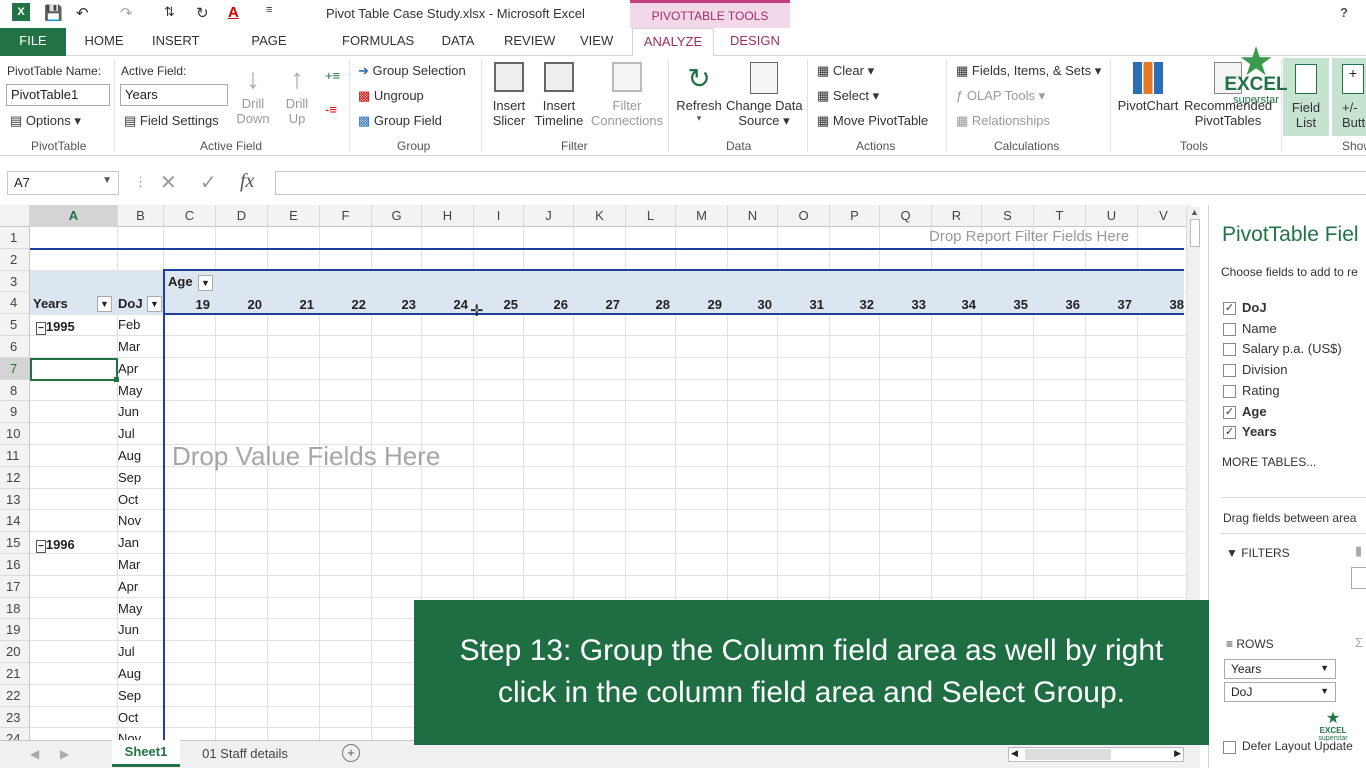 This screenshot has width=1366, height=768. I want to click on row-header-2: 2, so click(15, 259).